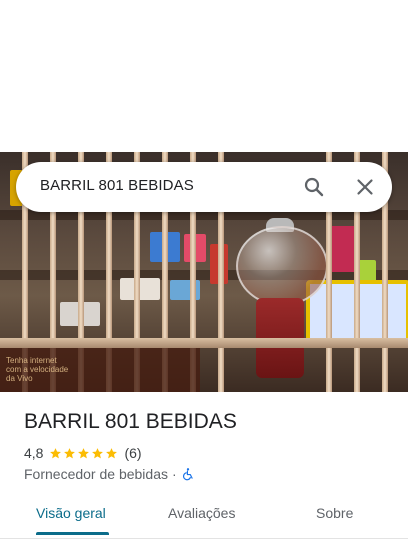  Describe the element at coordinates (19, 378) in the screenshot. I see `sign-text-line: da Vivo` at that location.